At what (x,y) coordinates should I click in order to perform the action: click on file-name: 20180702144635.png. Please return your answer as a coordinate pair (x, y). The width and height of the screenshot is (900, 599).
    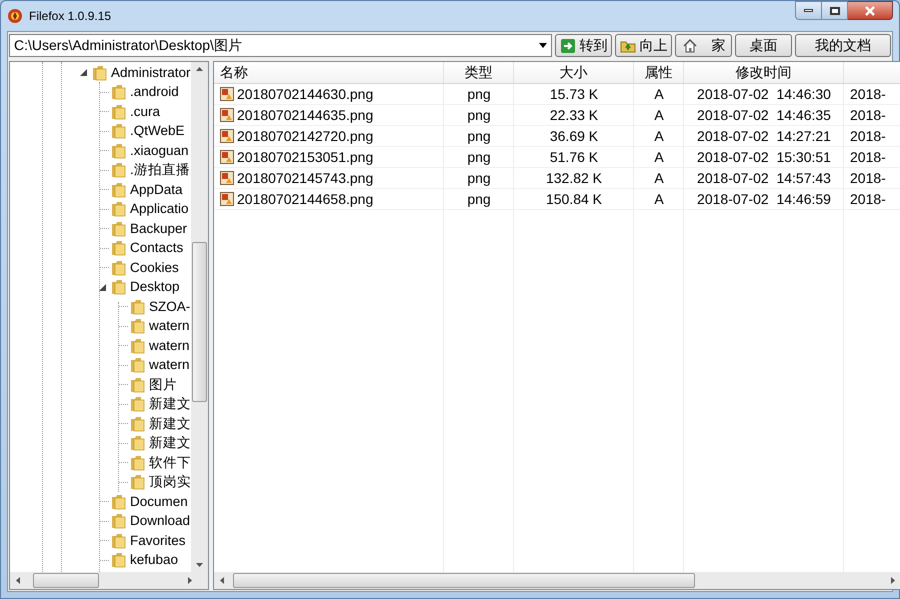
    Looking at the image, I should click on (305, 115).